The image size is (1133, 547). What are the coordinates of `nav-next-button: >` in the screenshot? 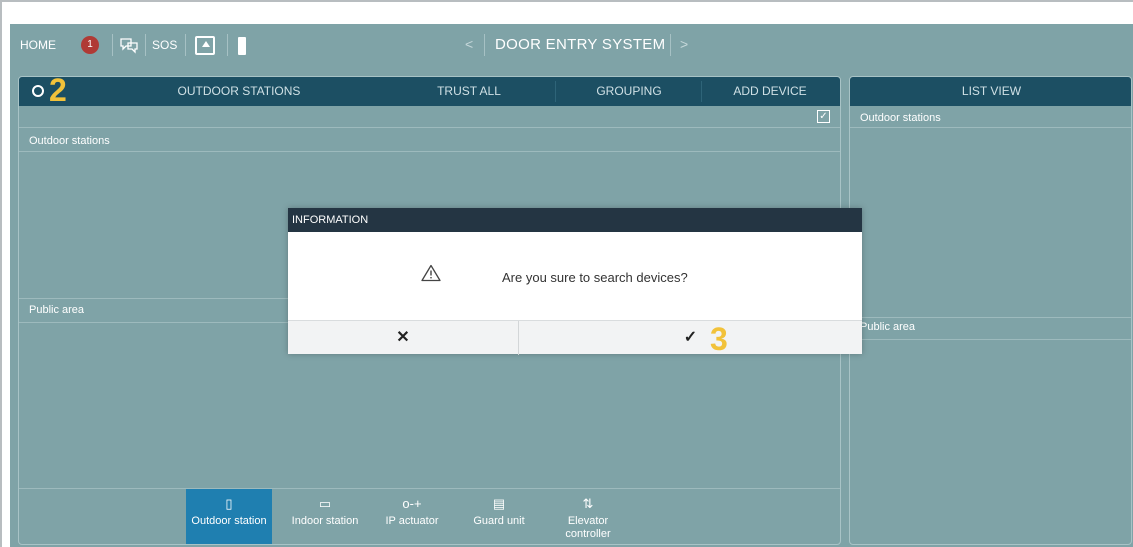 It's located at (684, 44).